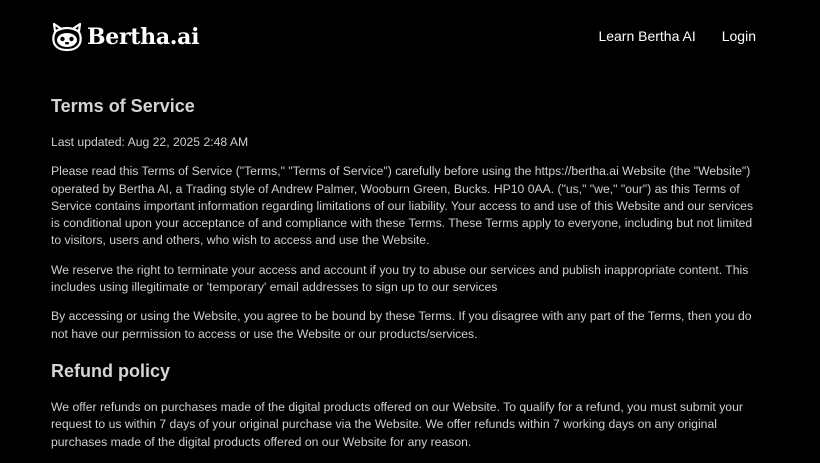 The height and width of the screenshot is (463, 820). Describe the element at coordinates (646, 36) in the screenshot. I see `nav-learn-bertha-ai: Learn Bertha AI` at that location.